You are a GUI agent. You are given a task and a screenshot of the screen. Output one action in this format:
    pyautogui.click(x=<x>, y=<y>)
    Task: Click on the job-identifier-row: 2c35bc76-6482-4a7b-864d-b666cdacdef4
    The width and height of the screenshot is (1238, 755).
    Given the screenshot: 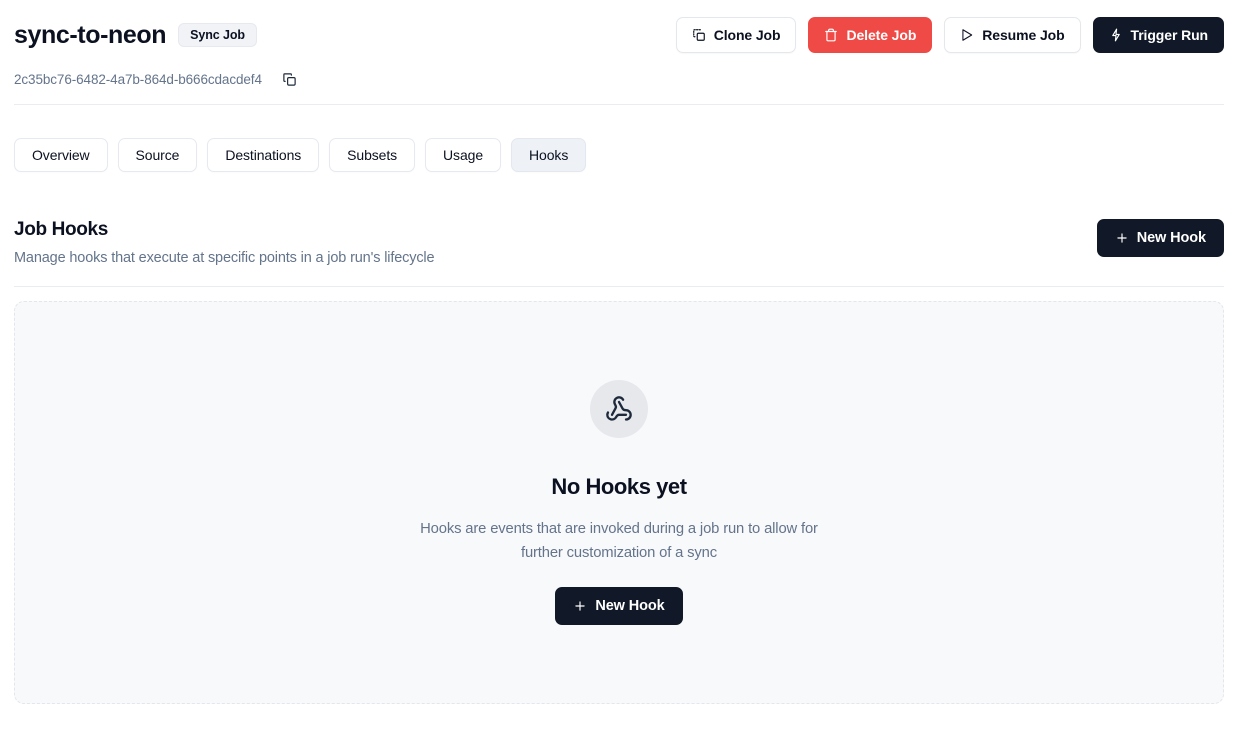 What is the action you would take?
    pyautogui.click(x=619, y=79)
    